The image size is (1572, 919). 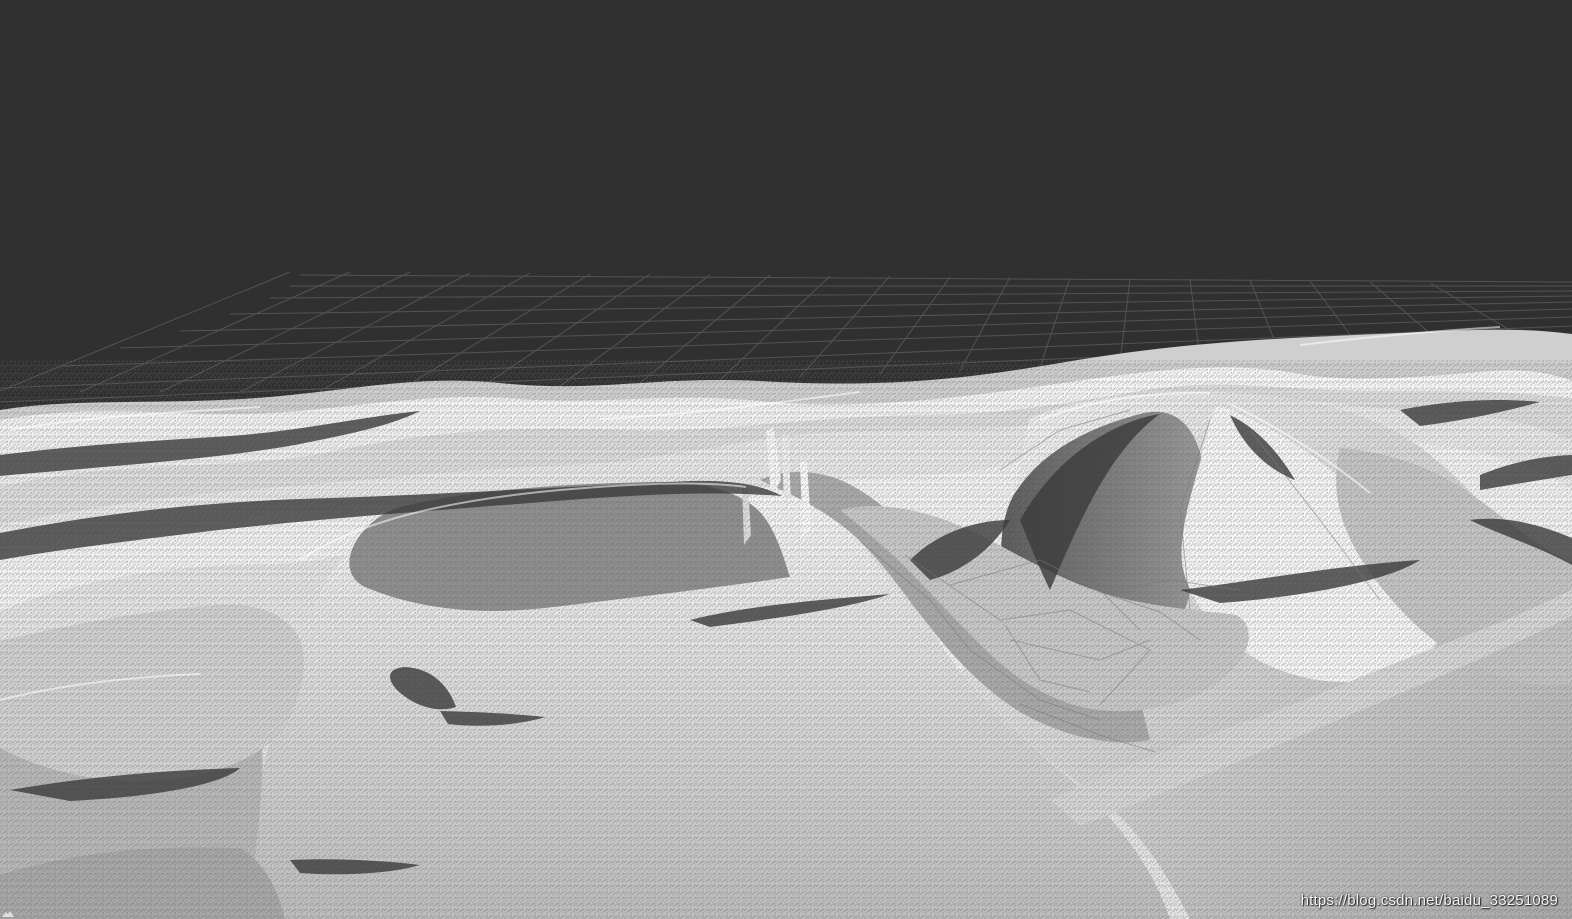 I want to click on watermark-url: https://blog.csdn.net/baidu_33251089, so click(x=1429, y=900).